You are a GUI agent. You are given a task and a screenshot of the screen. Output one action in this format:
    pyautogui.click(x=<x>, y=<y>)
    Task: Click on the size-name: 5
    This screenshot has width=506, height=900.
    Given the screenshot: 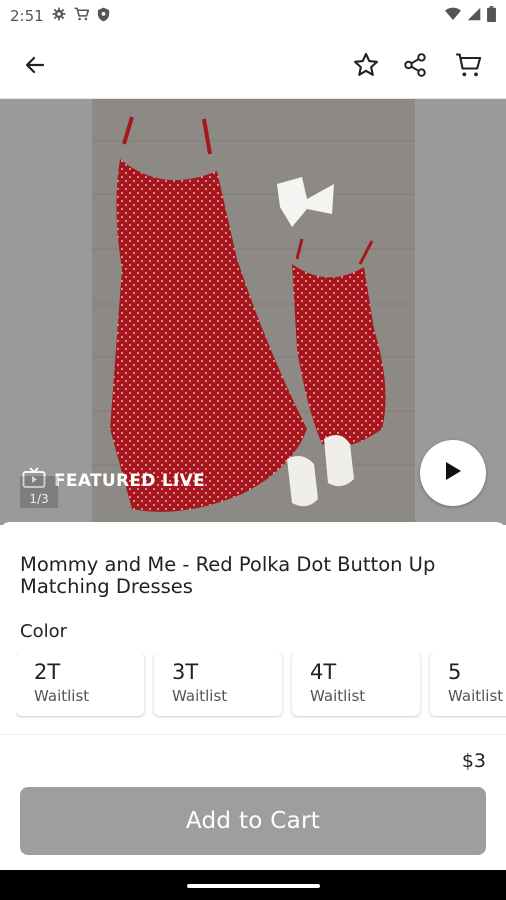 What is the action you would take?
    pyautogui.click(x=455, y=672)
    